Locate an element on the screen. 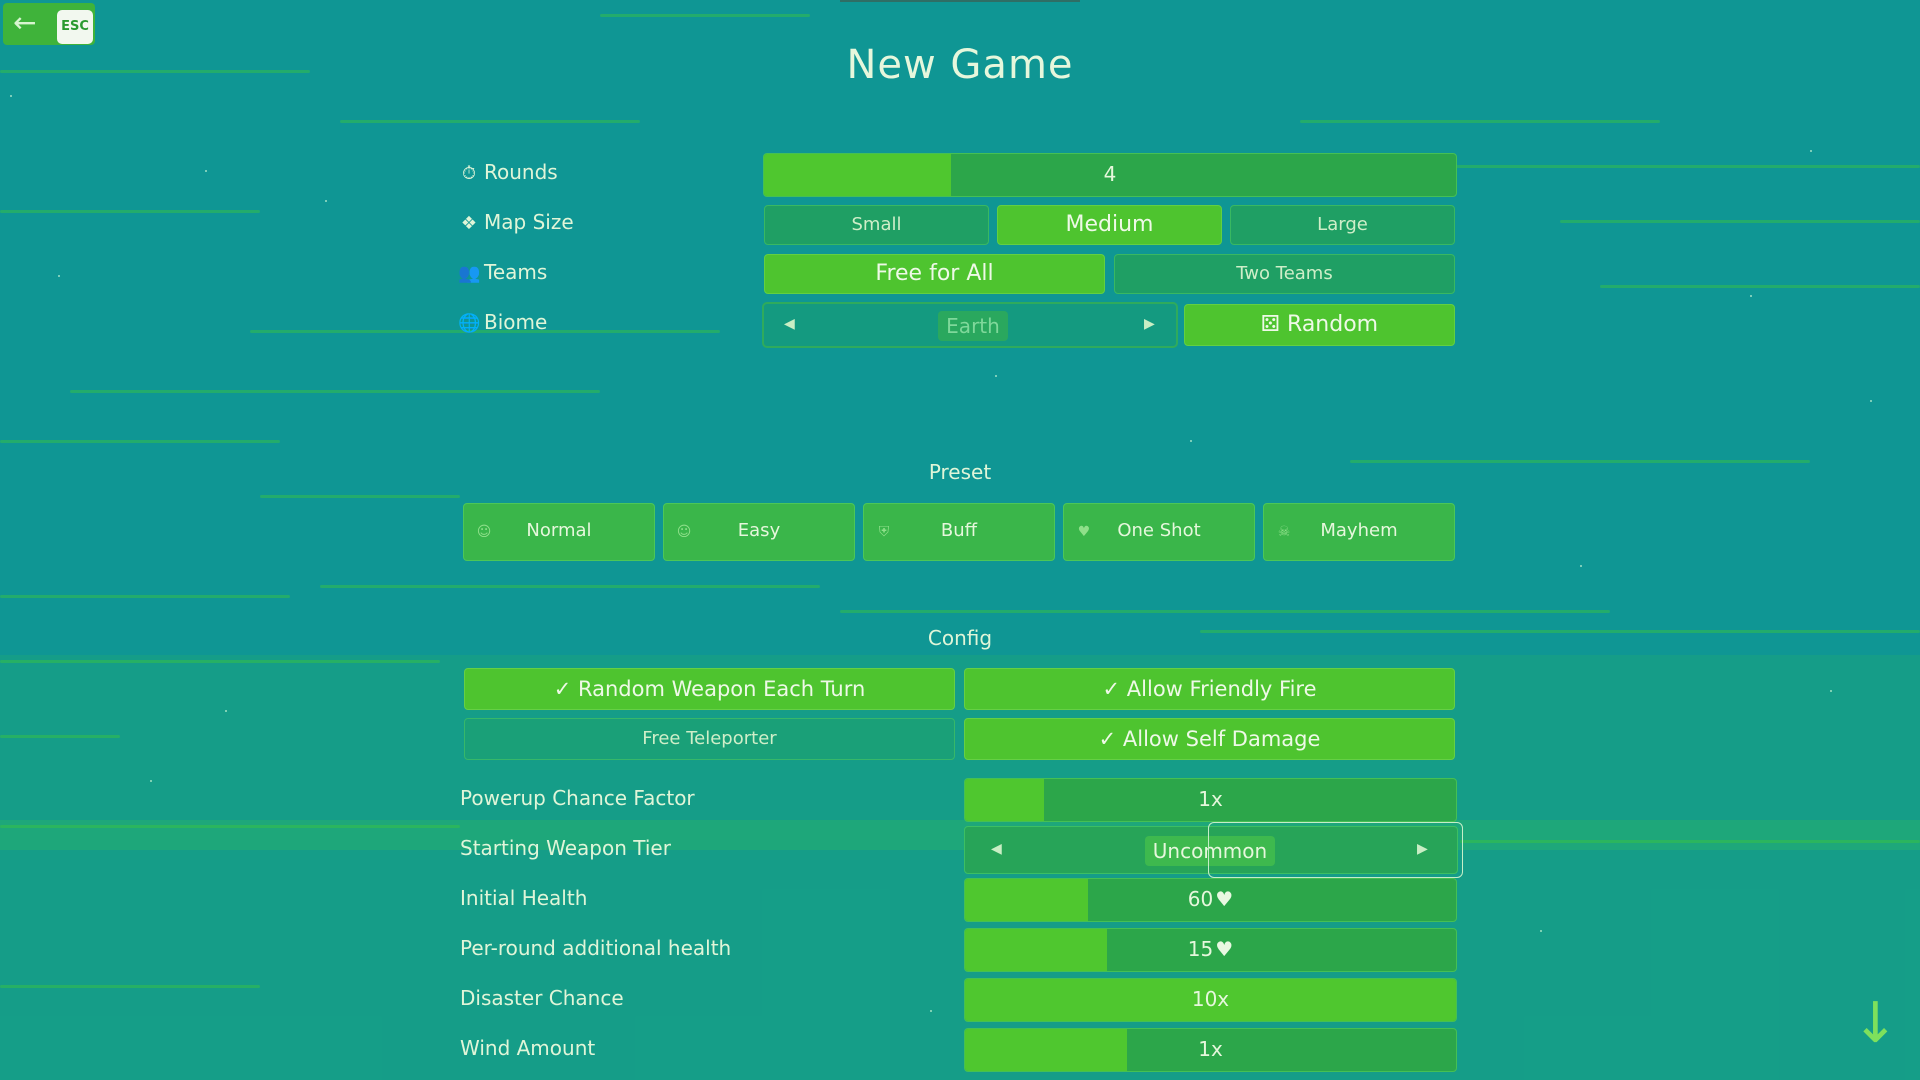  preset-heading: Preset is located at coordinates (960, 472).